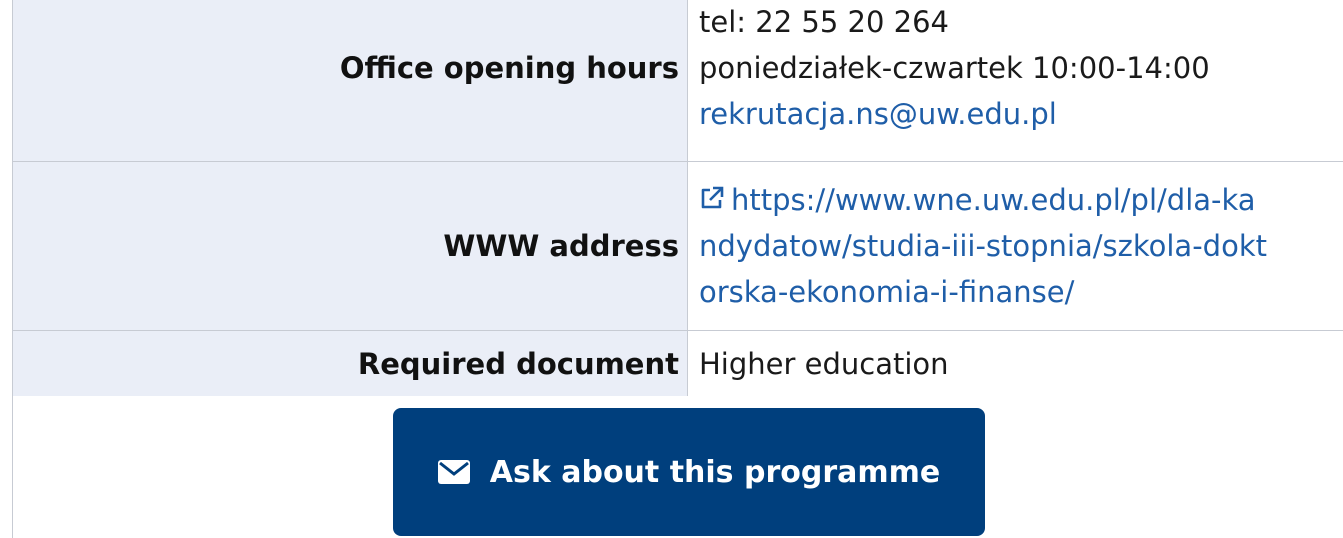  What do you see at coordinates (993, 200) in the screenshot?
I see `website-link-line: https://www.wne.uw.edu.pl/pl/dla-ka` at bounding box center [993, 200].